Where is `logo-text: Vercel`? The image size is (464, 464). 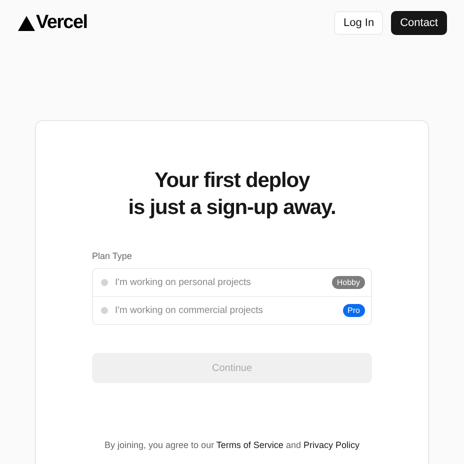
logo-text: Vercel is located at coordinates (62, 23).